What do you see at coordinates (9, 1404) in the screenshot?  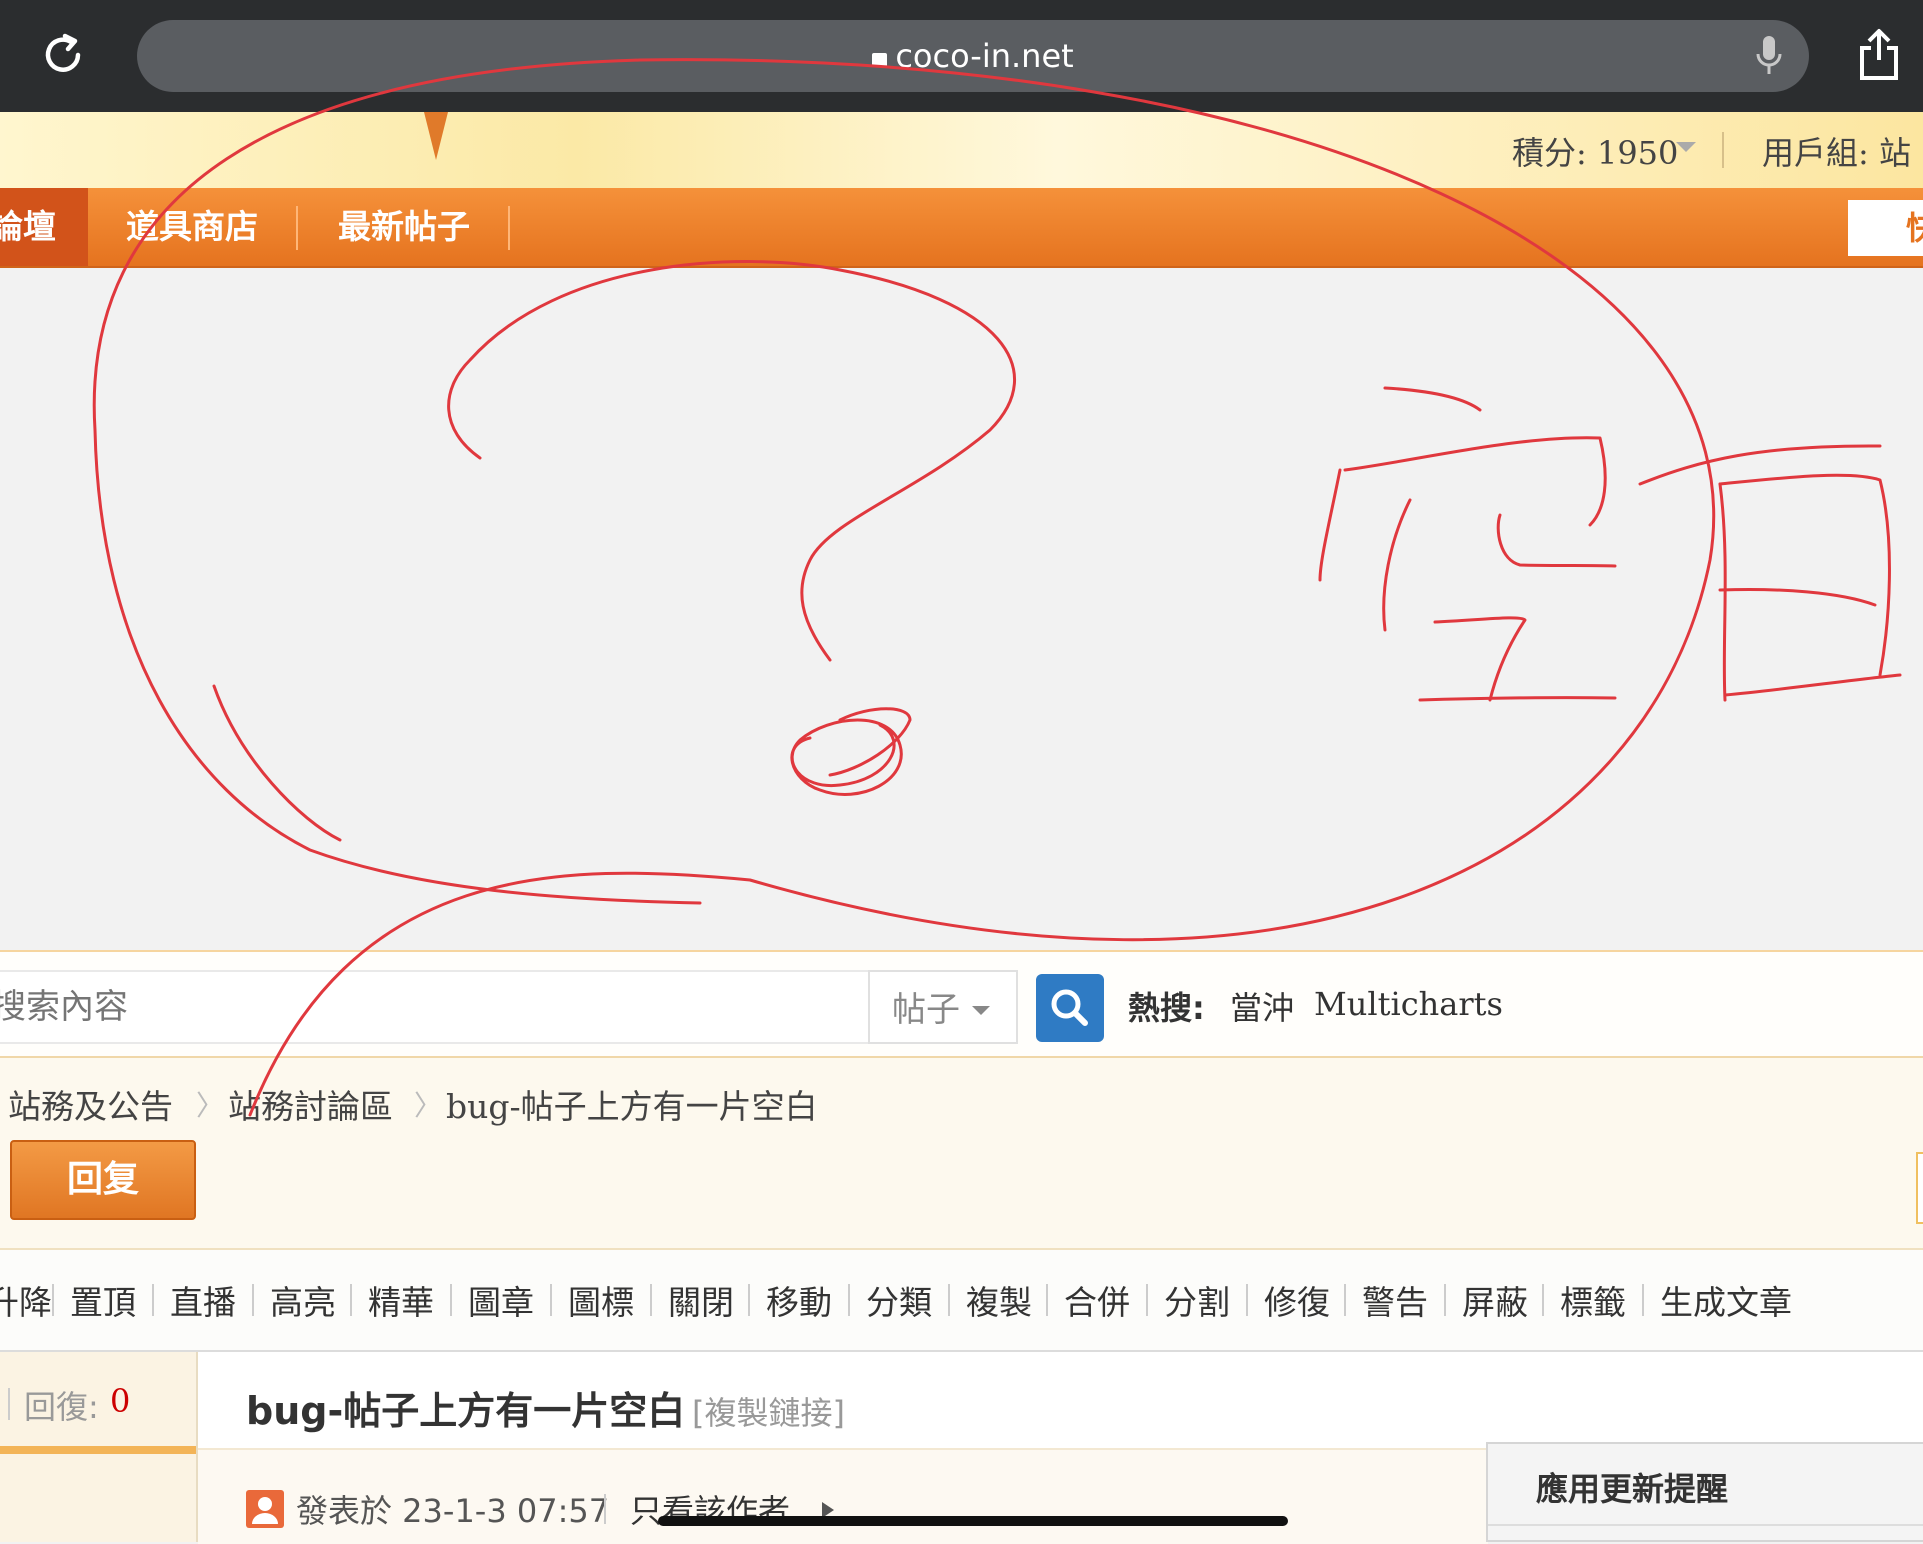 I see `stats-separator` at bounding box center [9, 1404].